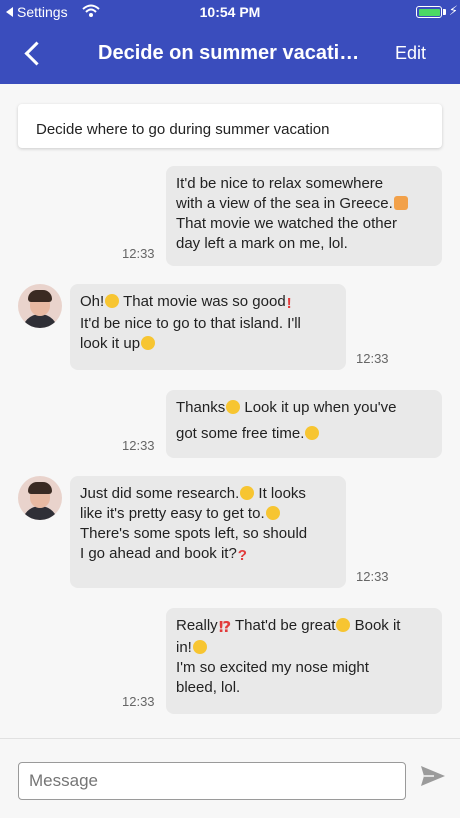 The height and width of the screenshot is (818, 460). Describe the element at coordinates (444, 12) in the screenshot. I see `battery-tip` at that location.